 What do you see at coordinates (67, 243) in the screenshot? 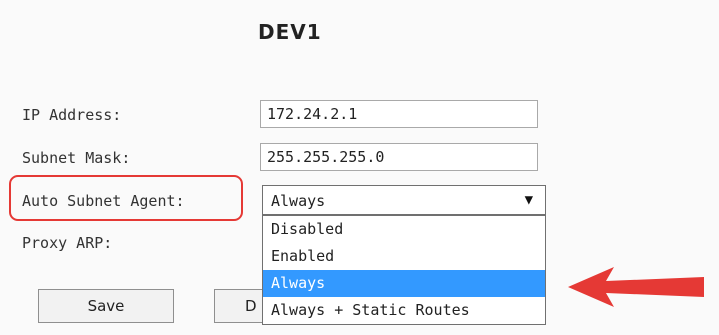
I see `proxy-arp-label: Proxy ARP:` at bounding box center [67, 243].